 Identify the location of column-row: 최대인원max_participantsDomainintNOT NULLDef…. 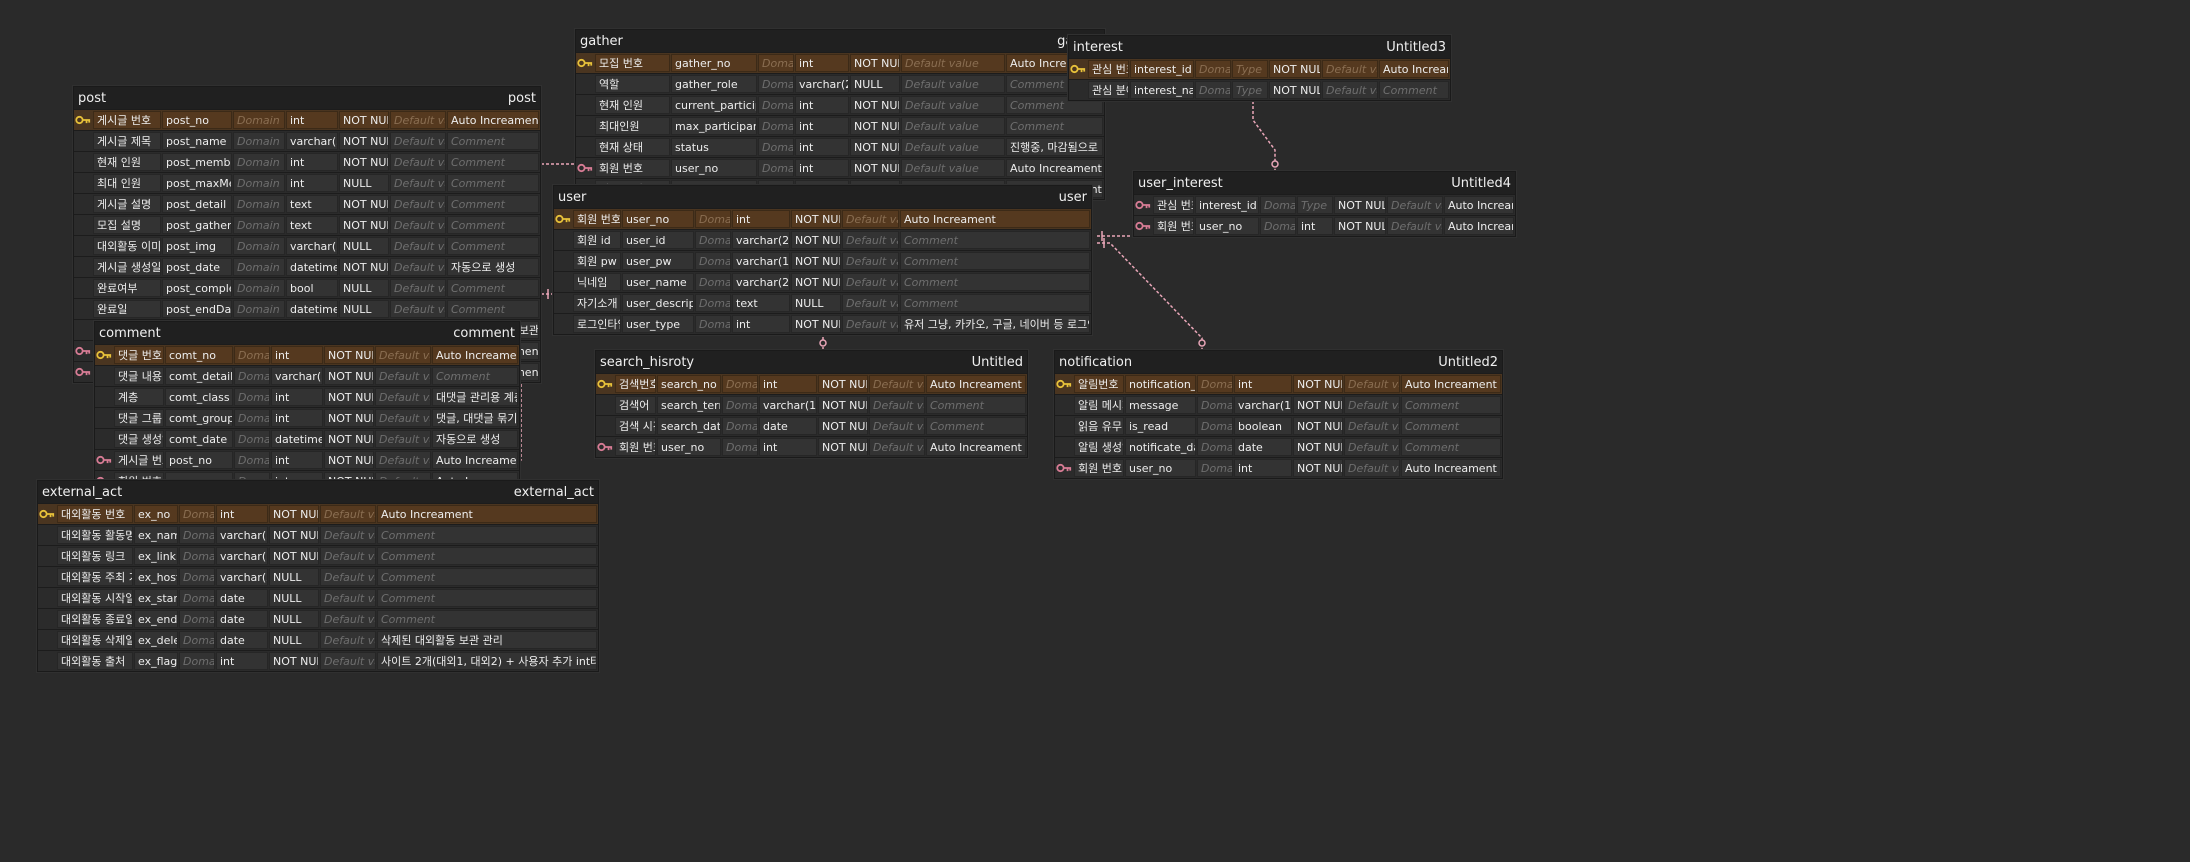
(840, 125).